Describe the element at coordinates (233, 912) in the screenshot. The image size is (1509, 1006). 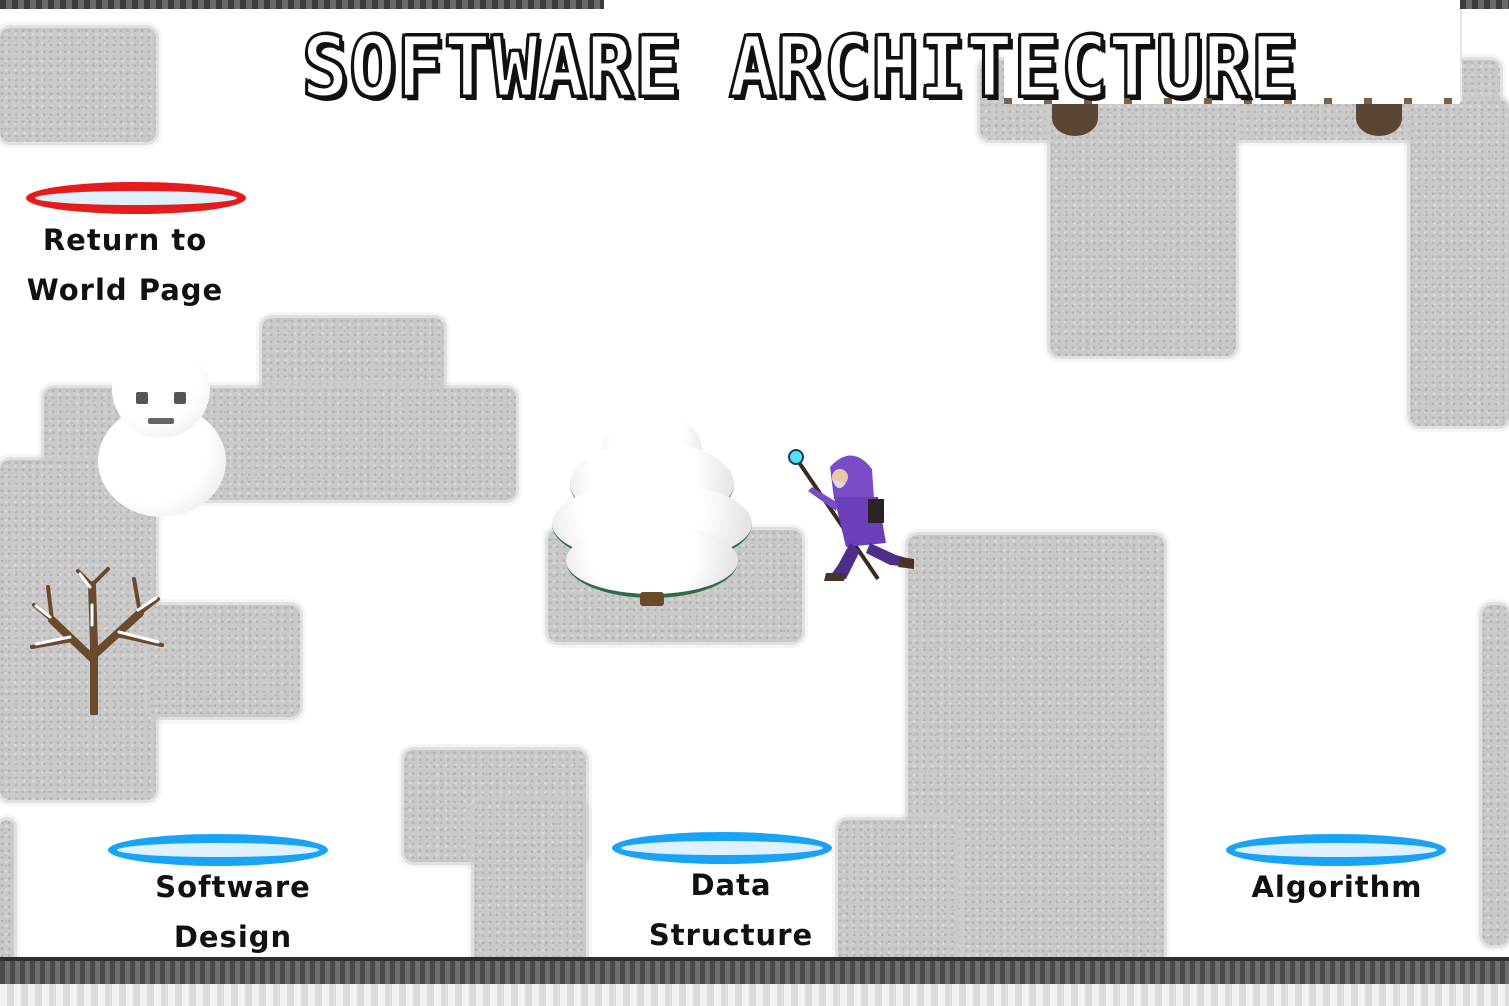
I see `software-design-label: Software Design` at that location.